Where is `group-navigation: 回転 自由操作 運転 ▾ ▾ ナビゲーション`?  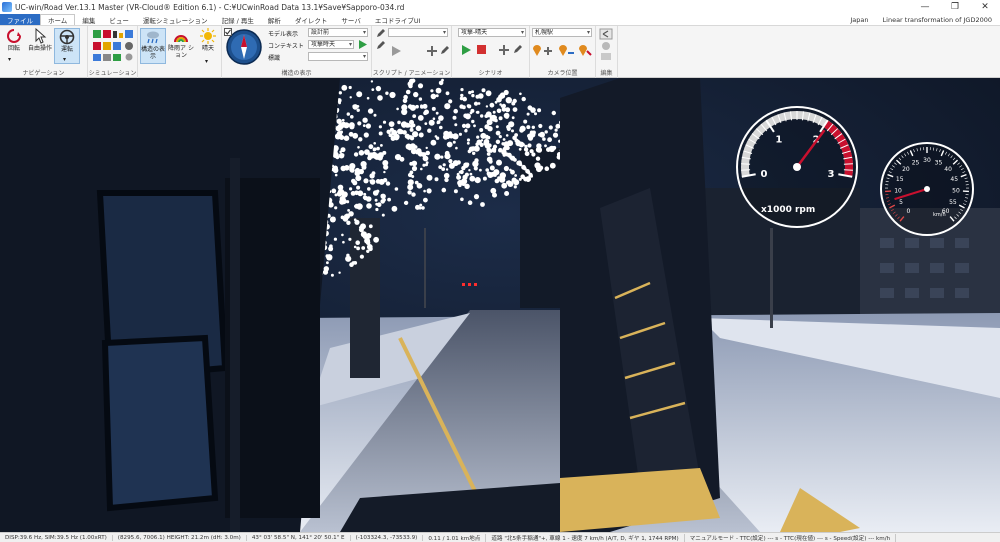
group-navigation: 回転 自由操作 運転 ▾ ▾ ナビゲーション is located at coordinates (44, 52).